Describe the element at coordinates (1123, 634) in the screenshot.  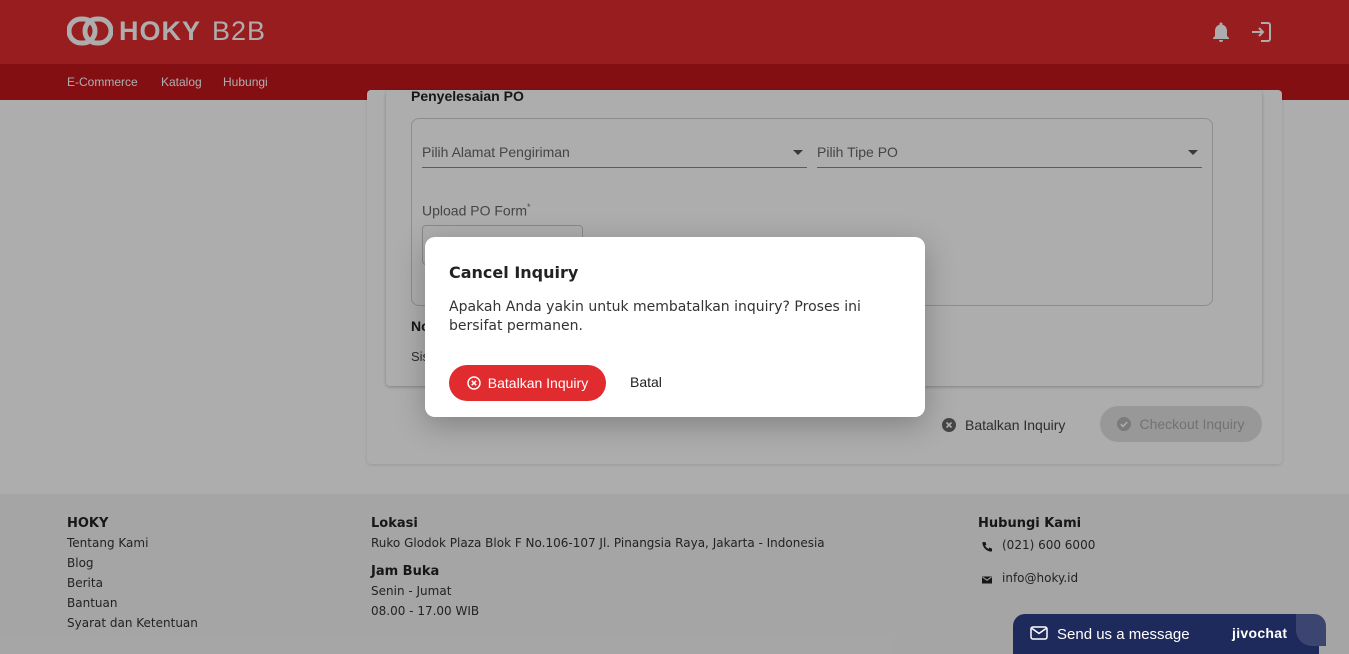
I see `chat-message-label: Send us a message` at that location.